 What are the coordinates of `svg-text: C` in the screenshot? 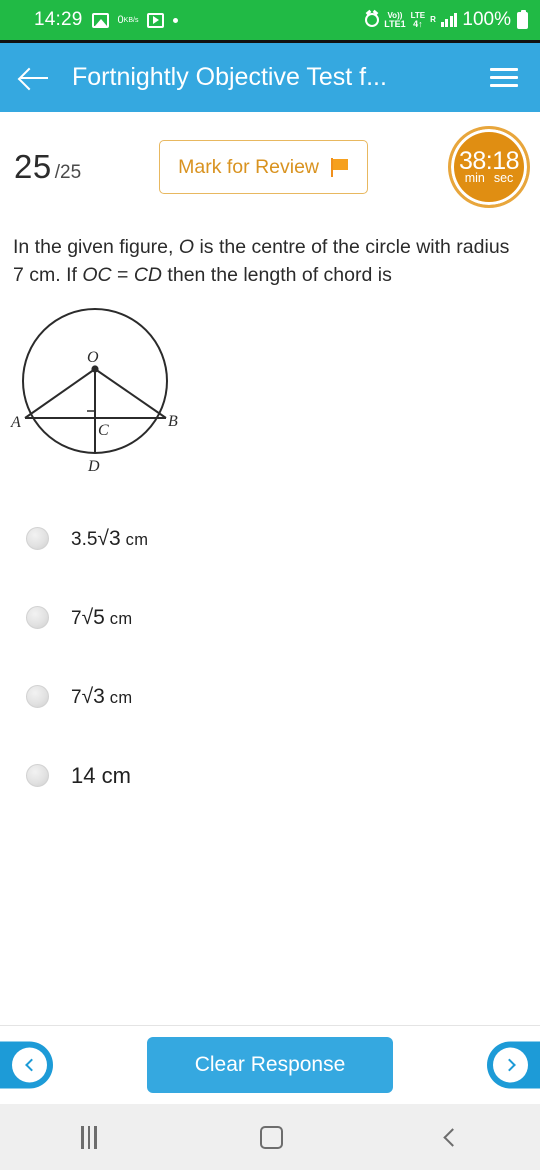 It's located at (103, 430).